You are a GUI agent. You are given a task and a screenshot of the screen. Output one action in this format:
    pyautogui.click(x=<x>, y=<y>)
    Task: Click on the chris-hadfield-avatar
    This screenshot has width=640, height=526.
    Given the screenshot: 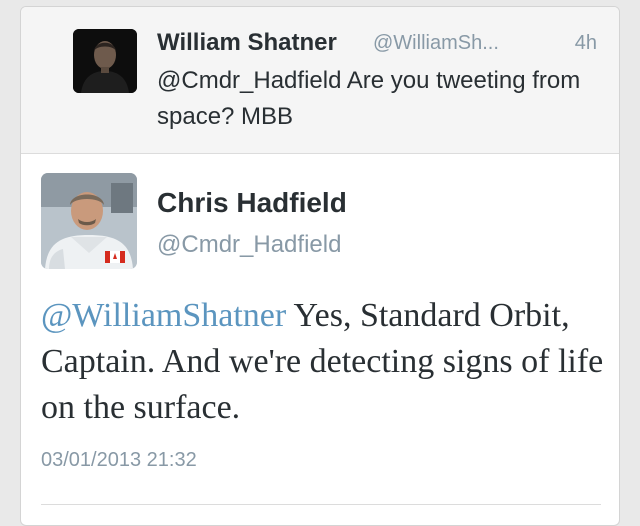 What is the action you would take?
    pyautogui.click(x=89, y=221)
    